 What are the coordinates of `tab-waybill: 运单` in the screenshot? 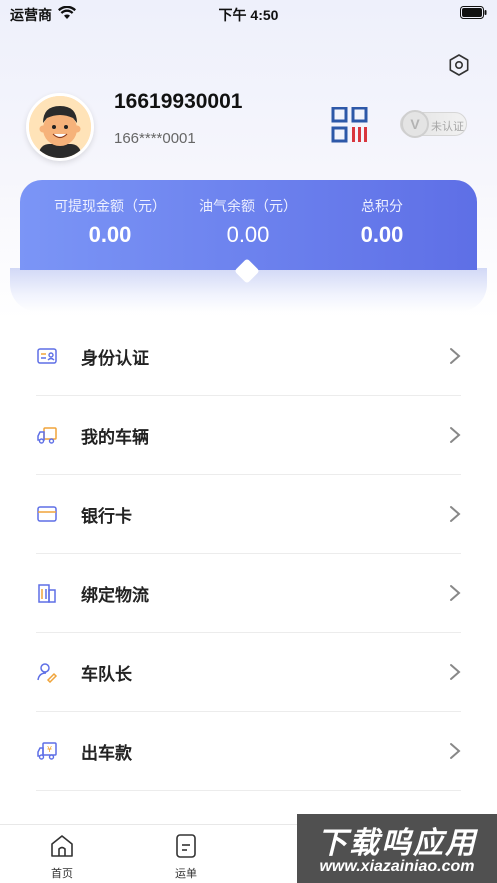 It's located at (186, 857).